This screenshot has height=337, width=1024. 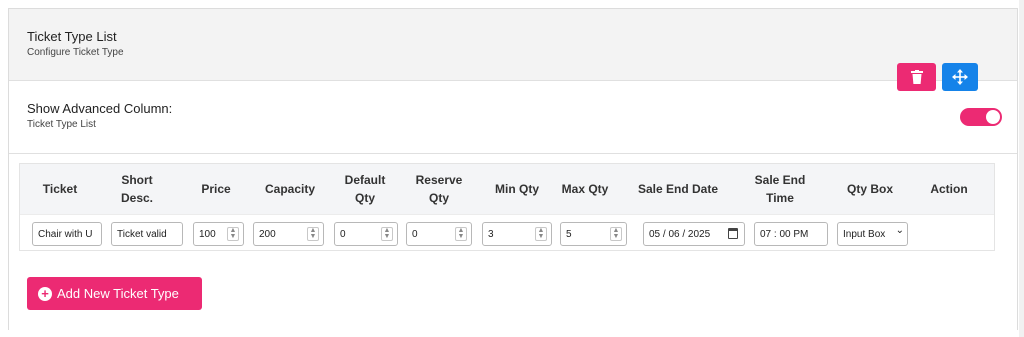 What do you see at coordinates (366, 234) in the screenshot?
I see `default-qty-input: 0 ▲ ▼` at bounding box center [366, 234].